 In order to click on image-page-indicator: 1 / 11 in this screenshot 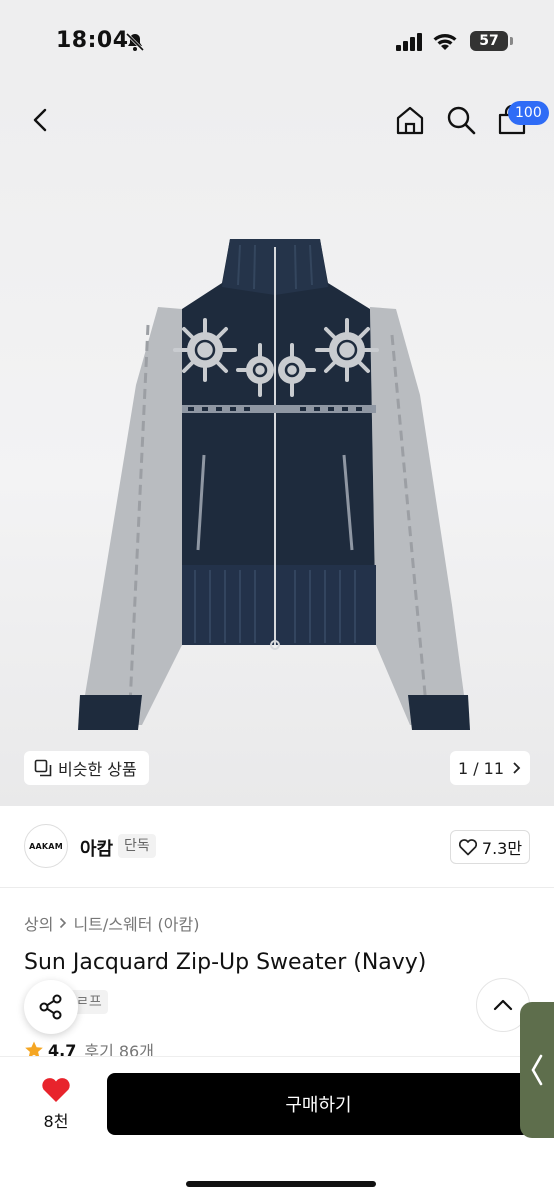, I will do `click(490, 768)`.